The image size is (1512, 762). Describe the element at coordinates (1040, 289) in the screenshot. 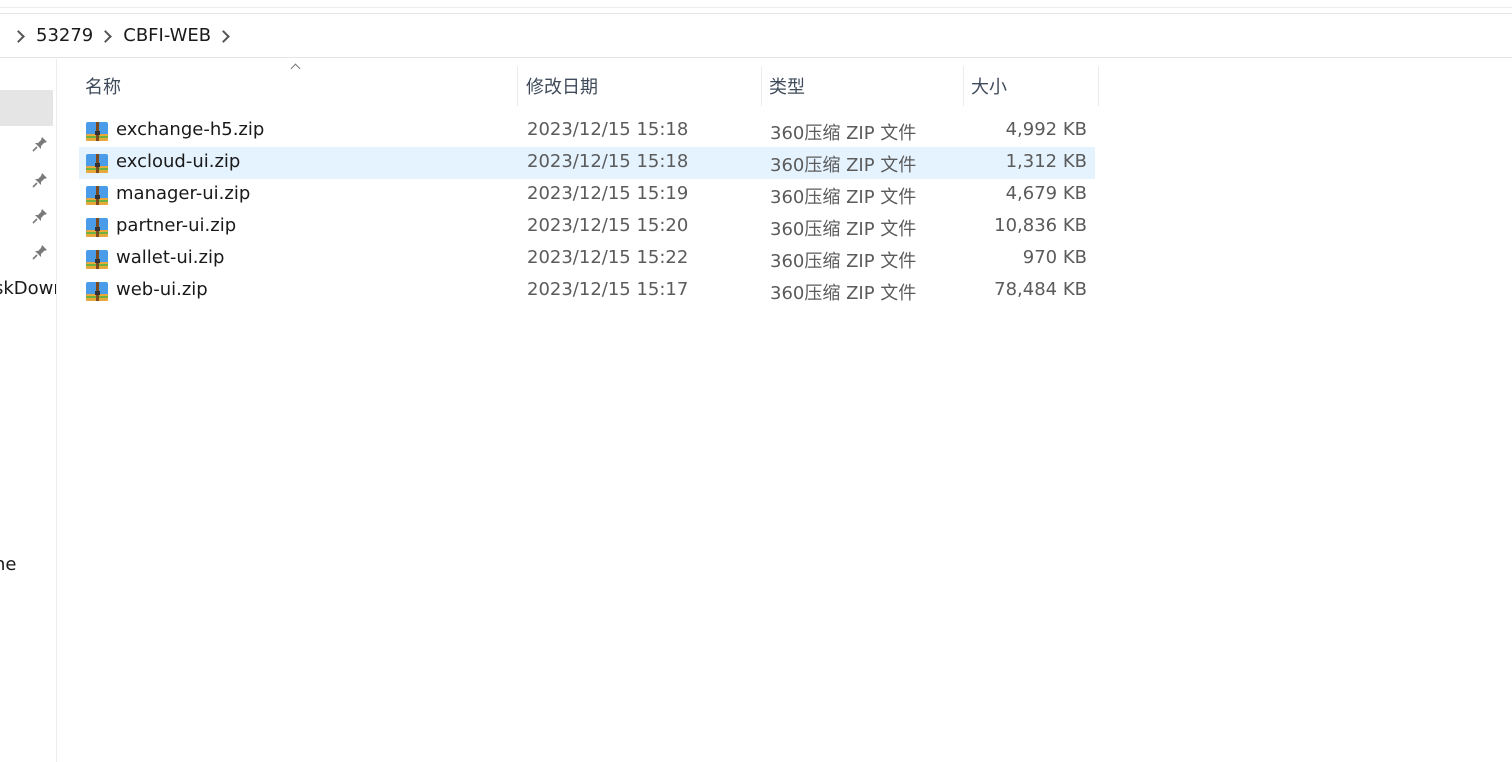

I see `file-size: 78,484 KB` at that location.